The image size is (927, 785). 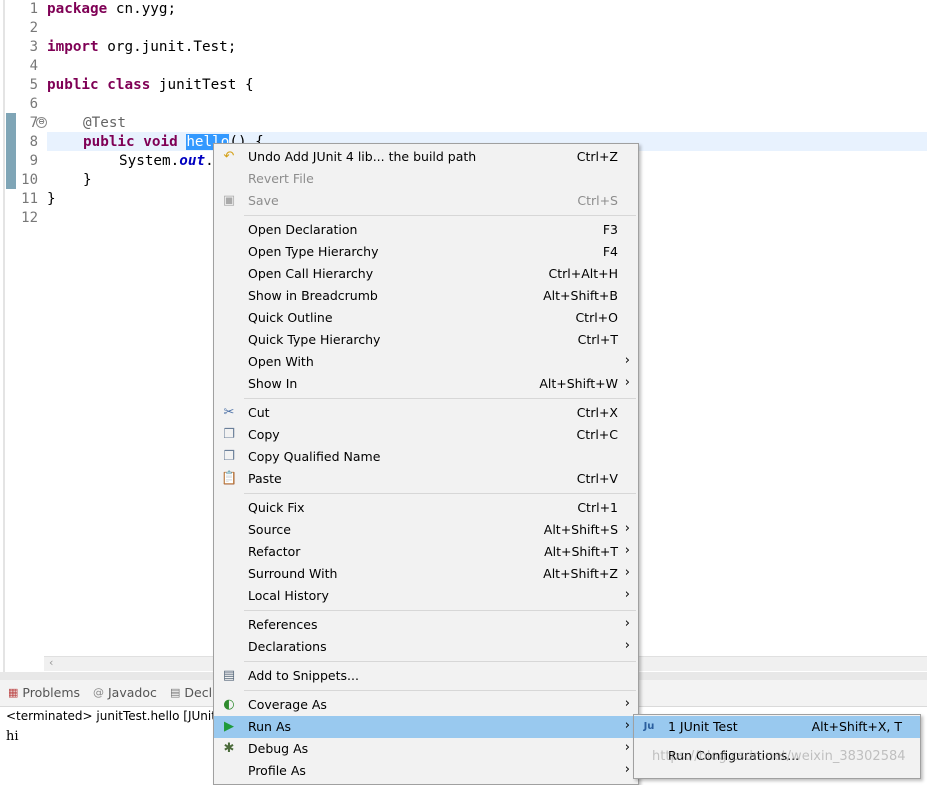 What do you see at coordinates (426, 296) in the screenshot?
I see `menu-item-show-in-breadcrumb: Show in Breadcrumb Alt+Shift+B` at bounding box center [426, 296].